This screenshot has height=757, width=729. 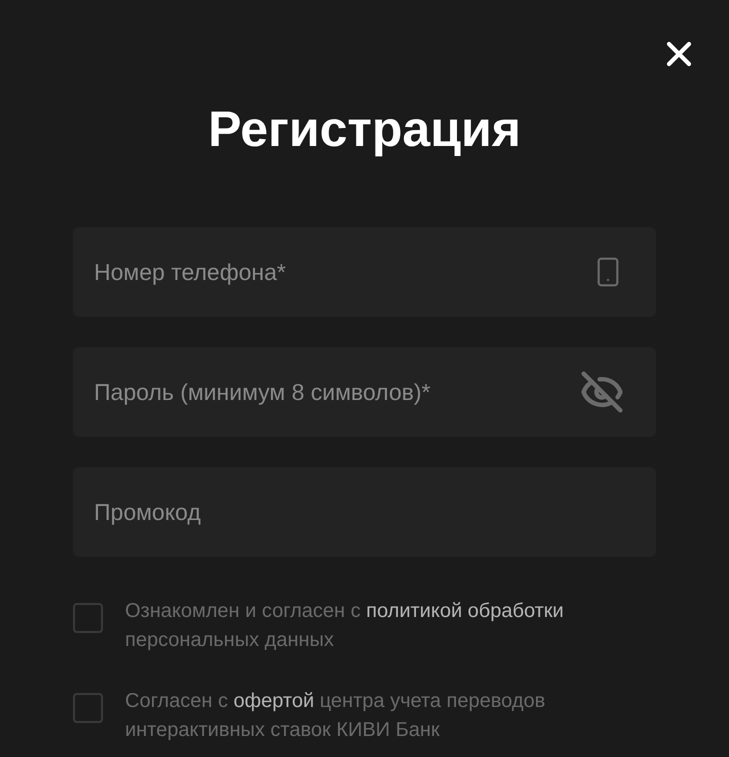 What do you see at coordinates (364, 392) in the screenshot?
I see `input-field: Пароль (минимум 8 символов)*` at bounding box center [364, 392].